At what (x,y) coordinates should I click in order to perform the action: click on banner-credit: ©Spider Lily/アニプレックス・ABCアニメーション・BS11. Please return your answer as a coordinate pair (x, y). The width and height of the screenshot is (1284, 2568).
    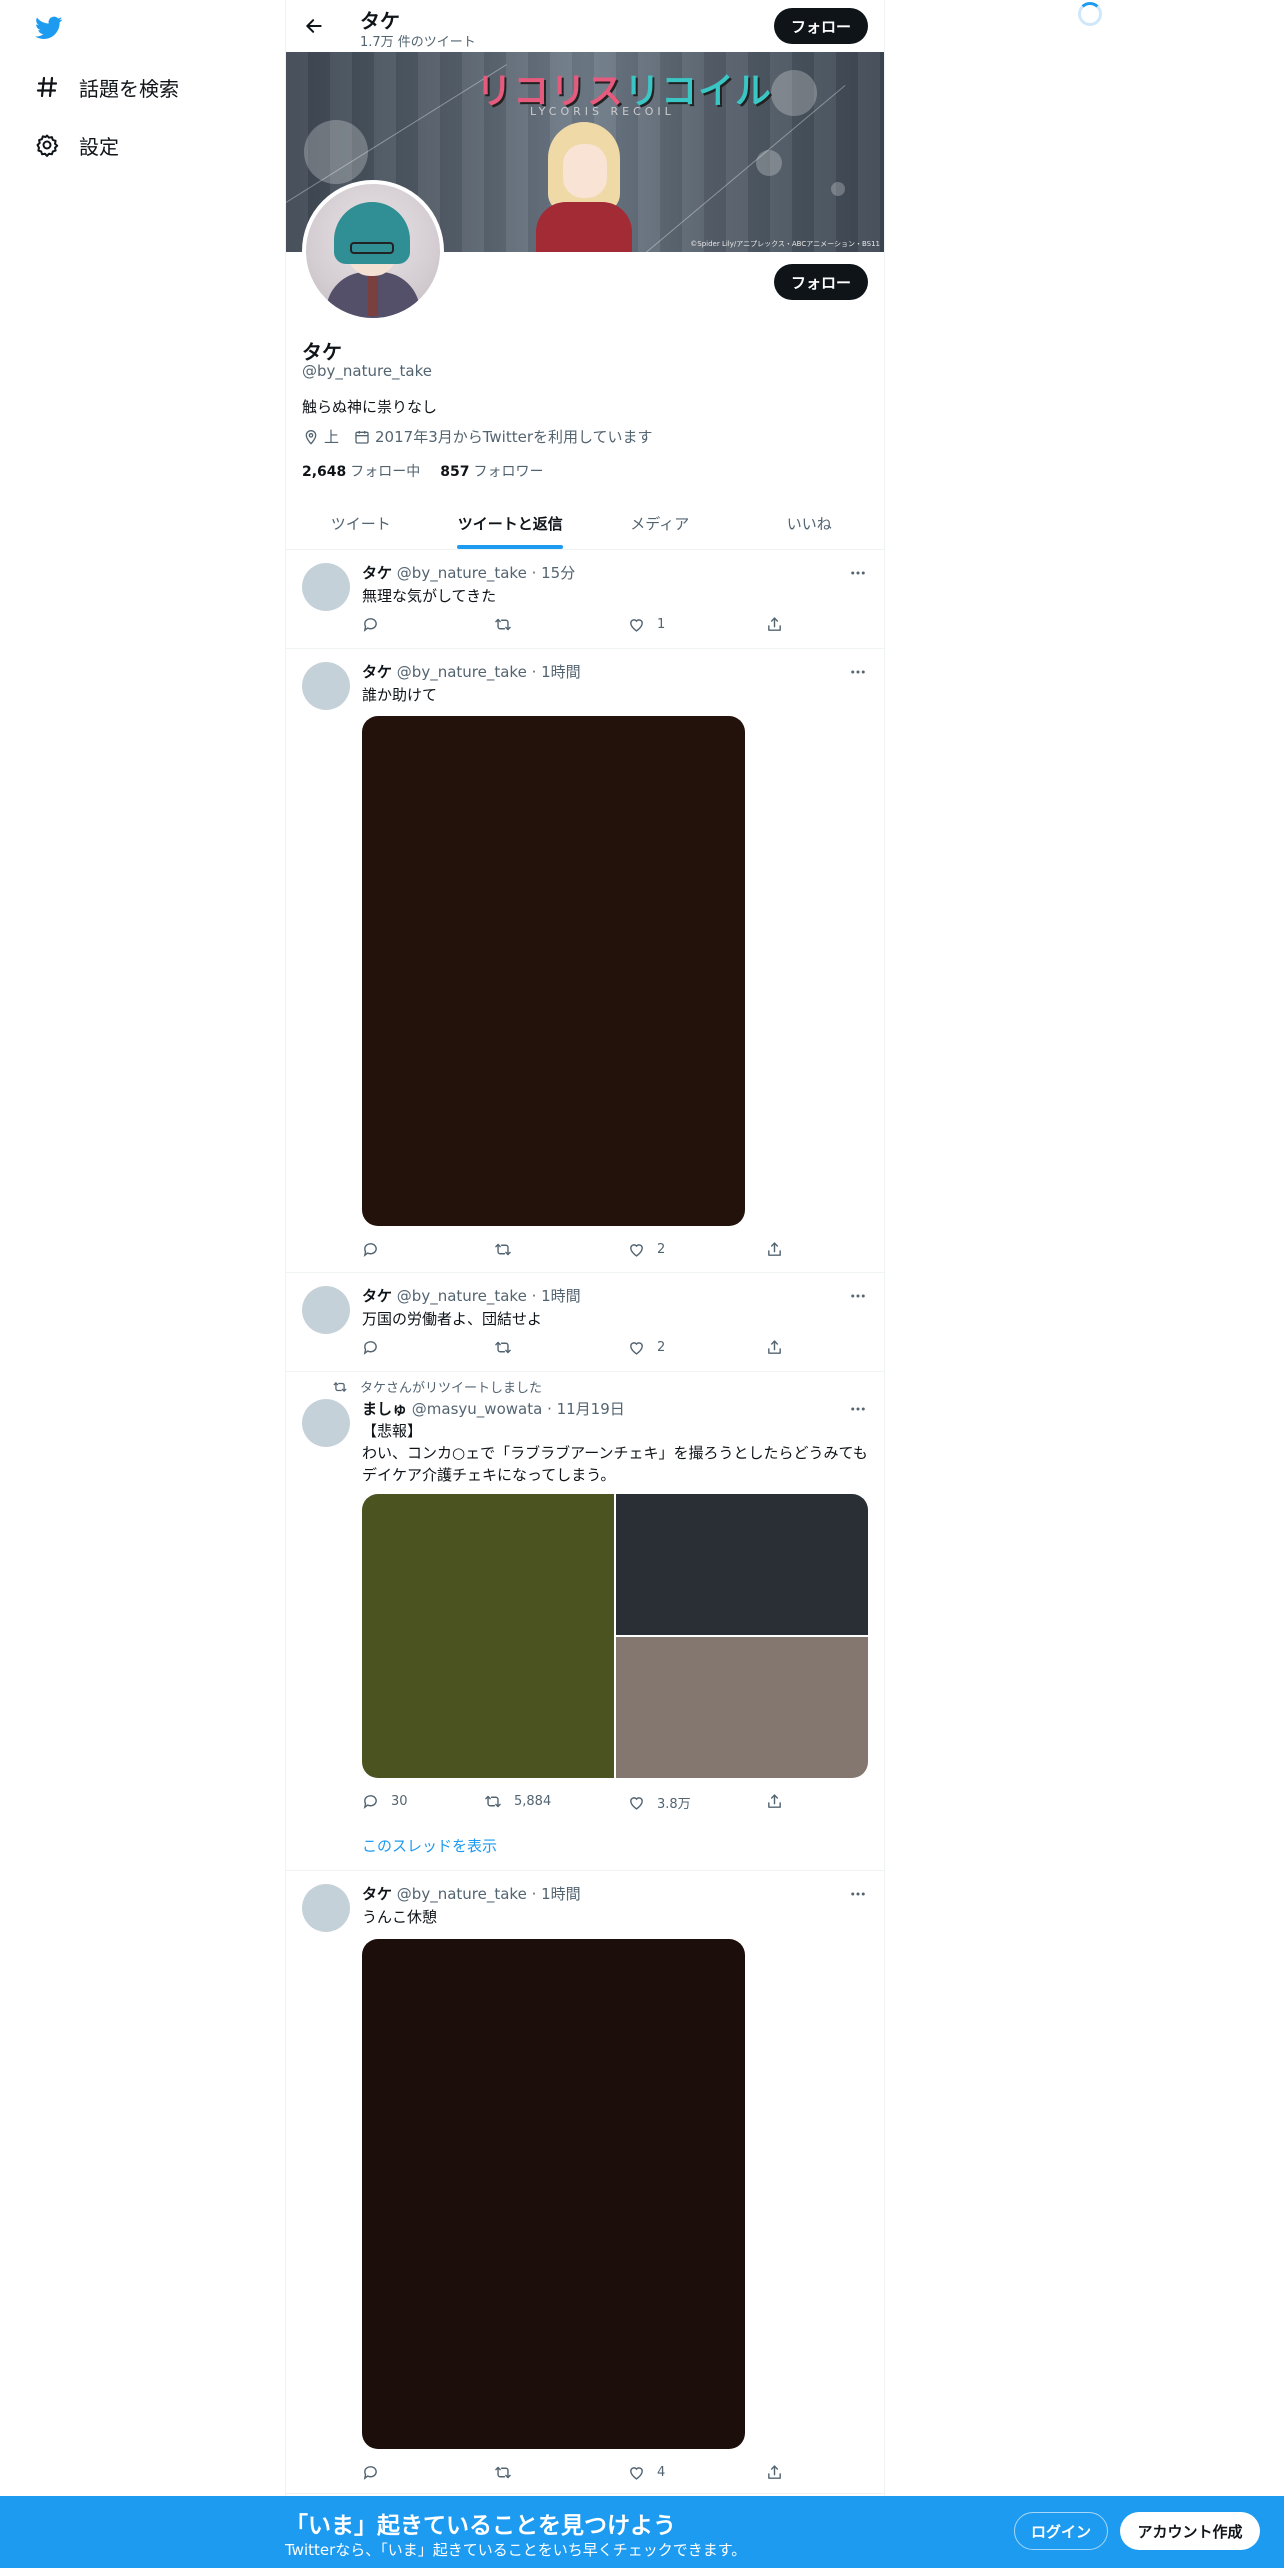
    Looking at the image, I should click on (785, 244).